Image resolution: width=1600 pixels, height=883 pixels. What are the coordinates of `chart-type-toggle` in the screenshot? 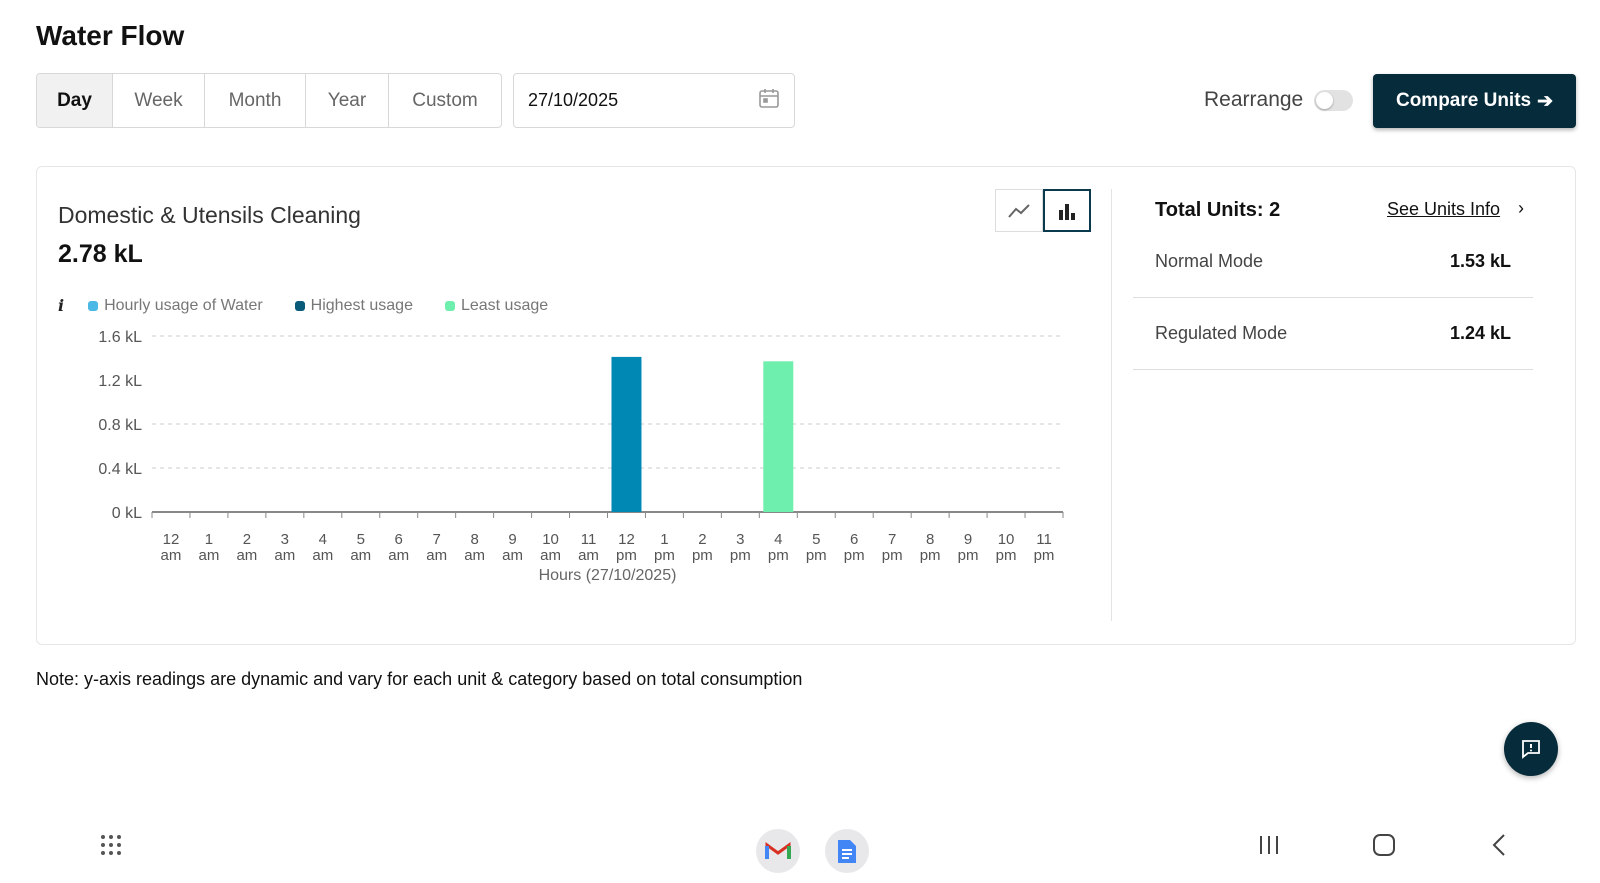 It's located at (1043, 210).